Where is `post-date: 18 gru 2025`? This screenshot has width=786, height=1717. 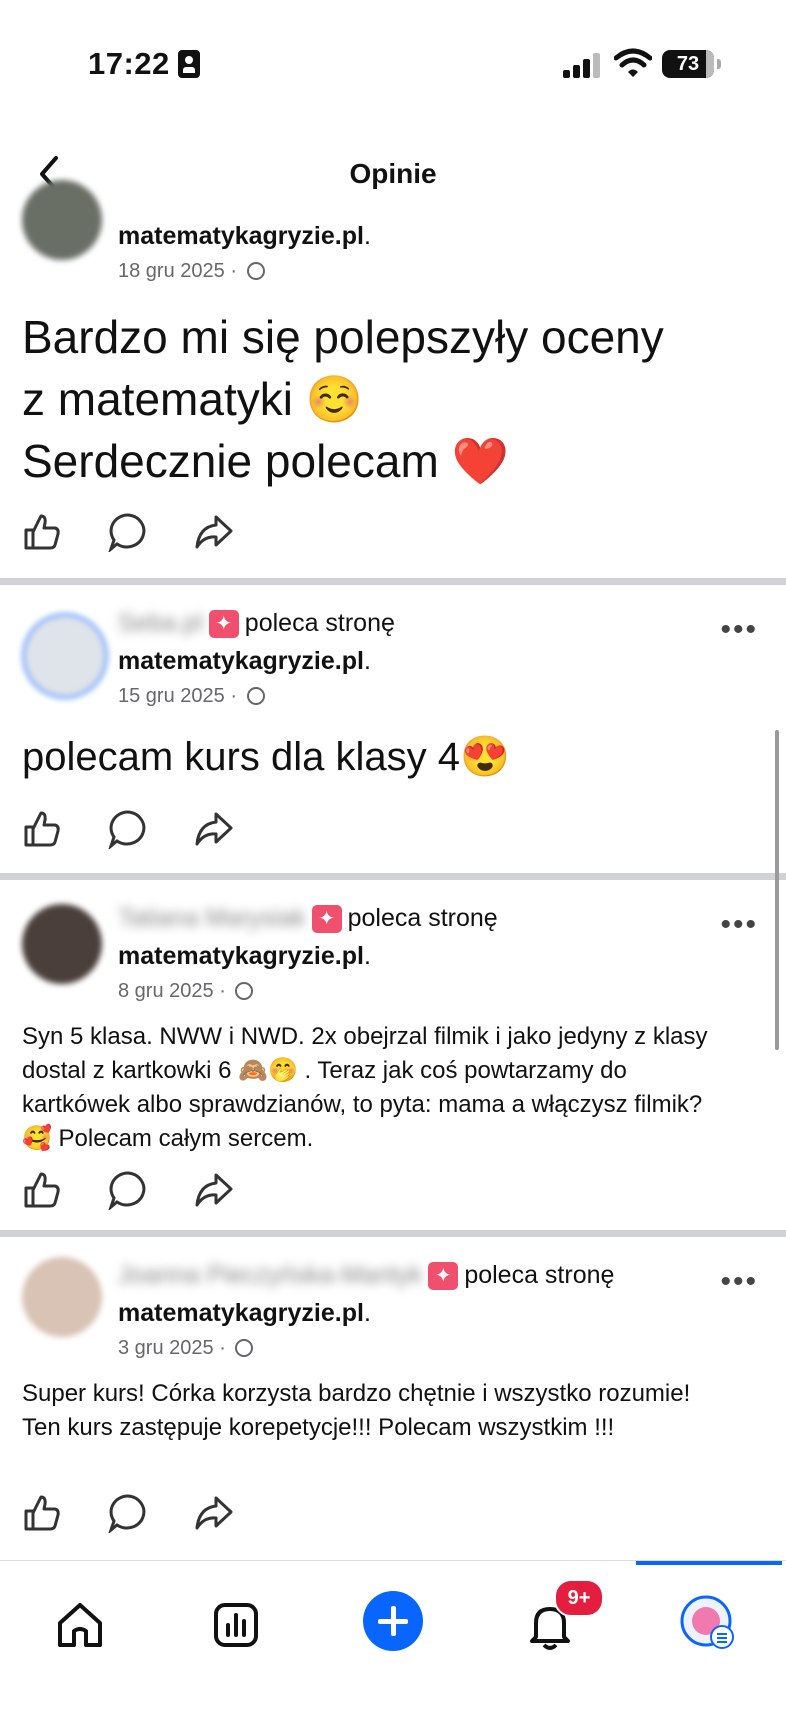
post-date: 18 gru 2025 is located at coordinates (171, 271).